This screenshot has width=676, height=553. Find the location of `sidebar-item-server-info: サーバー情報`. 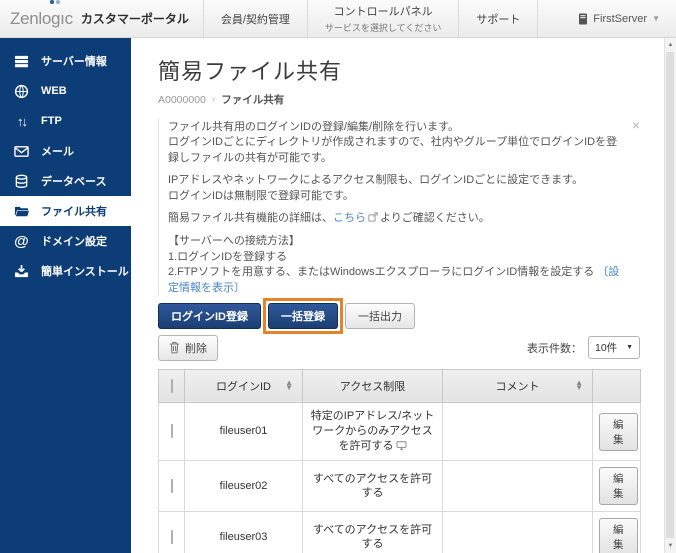

sidebar-item-server-info: サーバー情報 is located at coordinates (65, 61).